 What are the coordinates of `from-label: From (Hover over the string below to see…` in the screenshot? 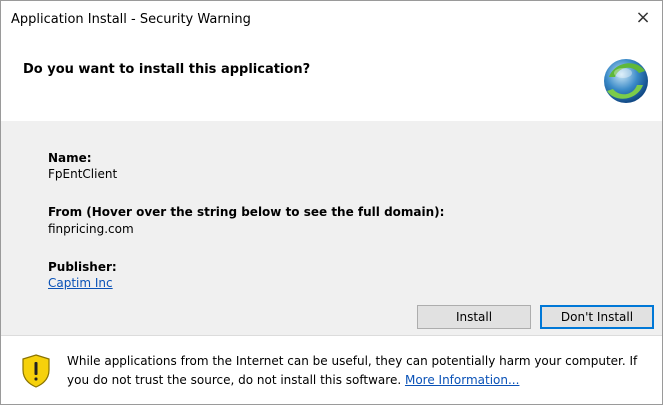 It's located at (246, 212).